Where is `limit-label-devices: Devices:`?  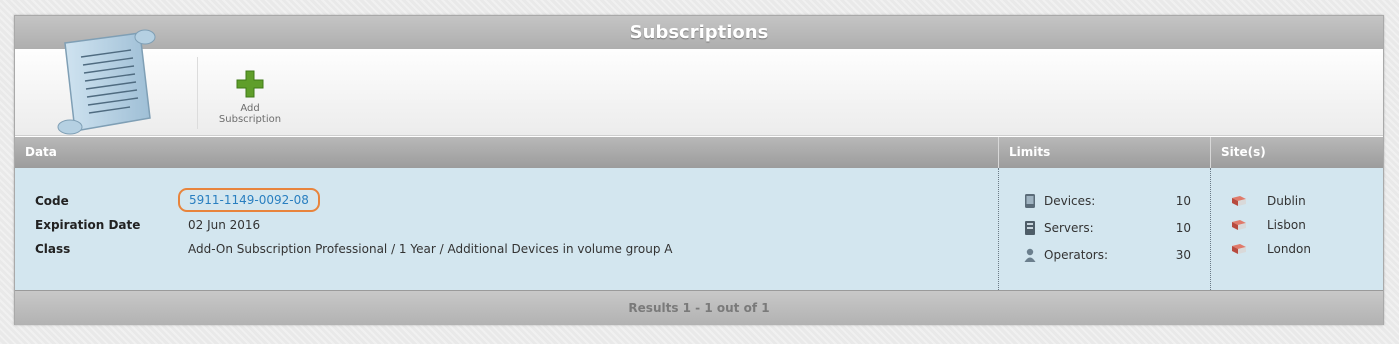 limit-label-devices: Devices: is located at coordinates (1070, 201).